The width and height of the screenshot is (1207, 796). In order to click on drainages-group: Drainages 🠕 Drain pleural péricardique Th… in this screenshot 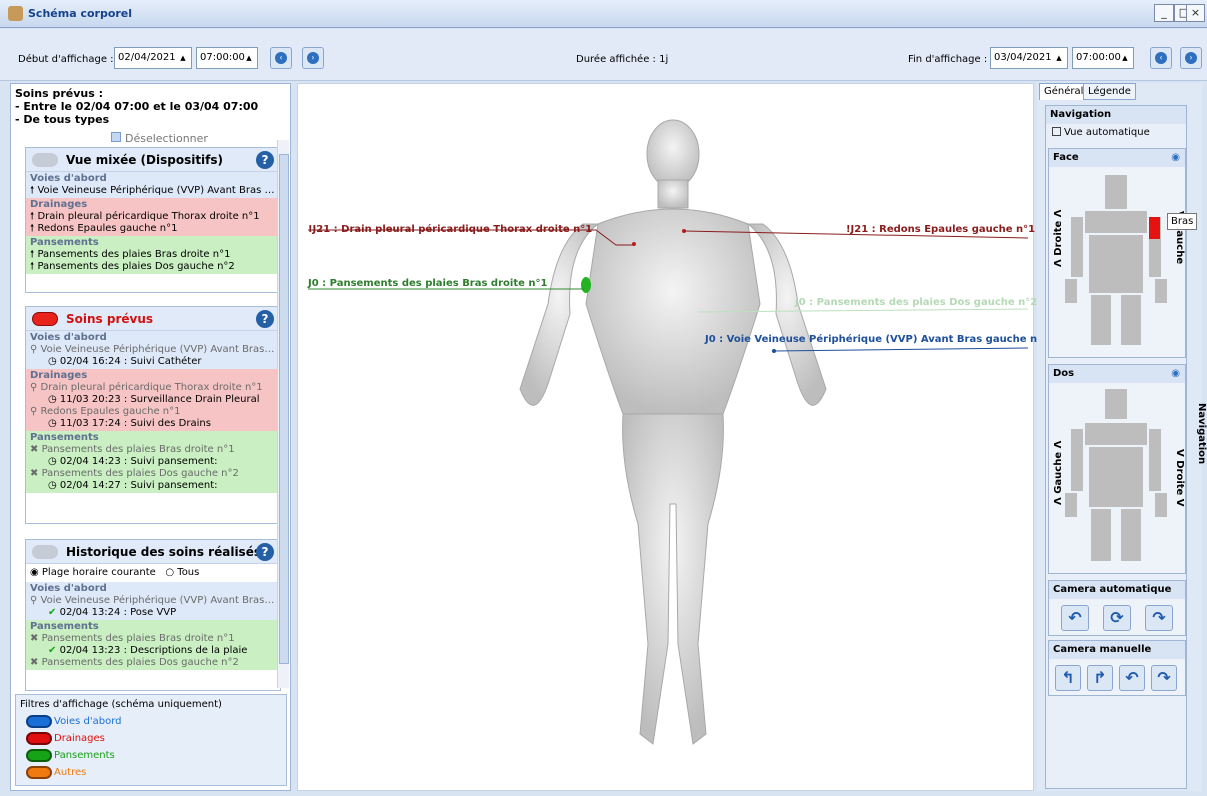, I will do `click(153, 217)`.